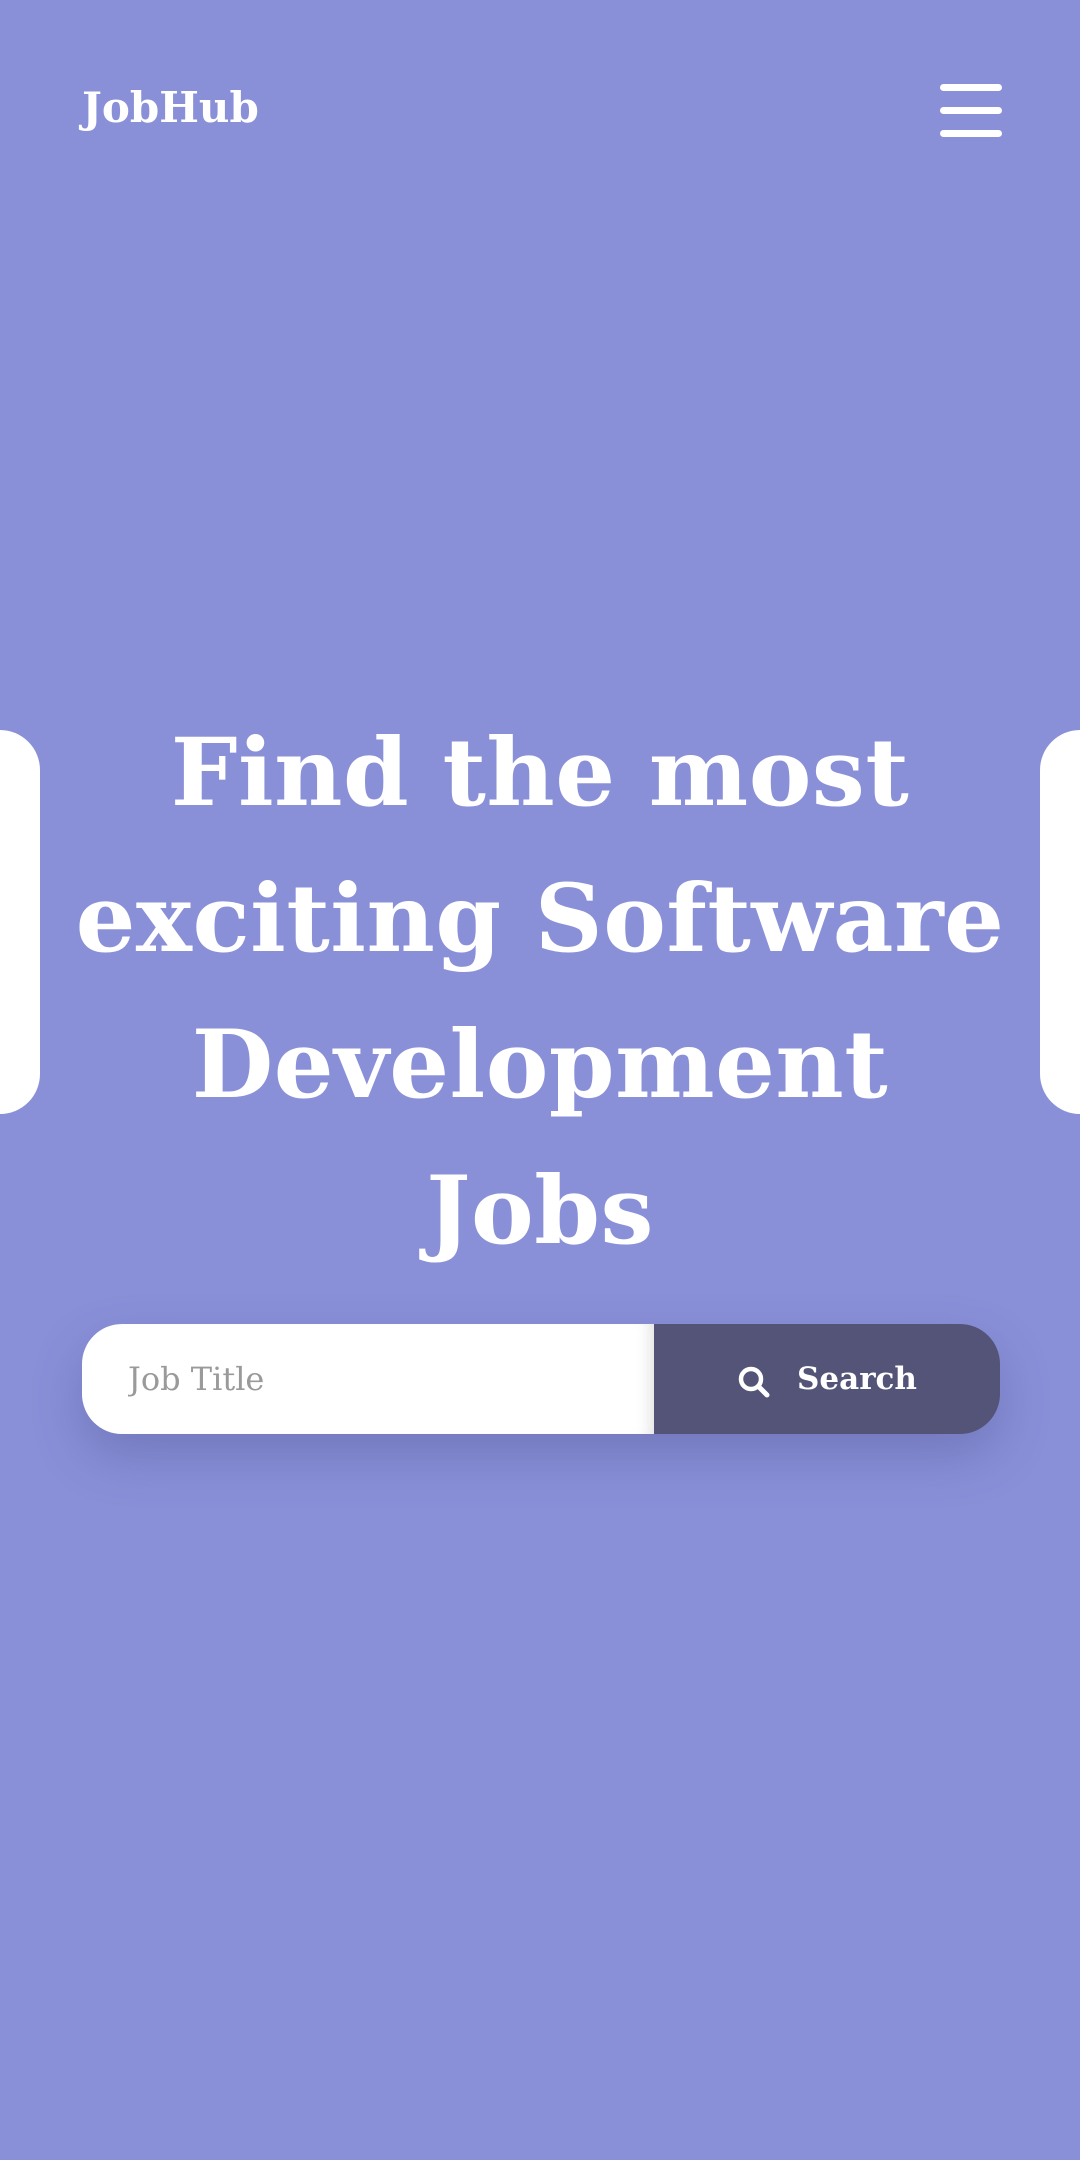  I want to click on job-title-input, so click(368, 1379).